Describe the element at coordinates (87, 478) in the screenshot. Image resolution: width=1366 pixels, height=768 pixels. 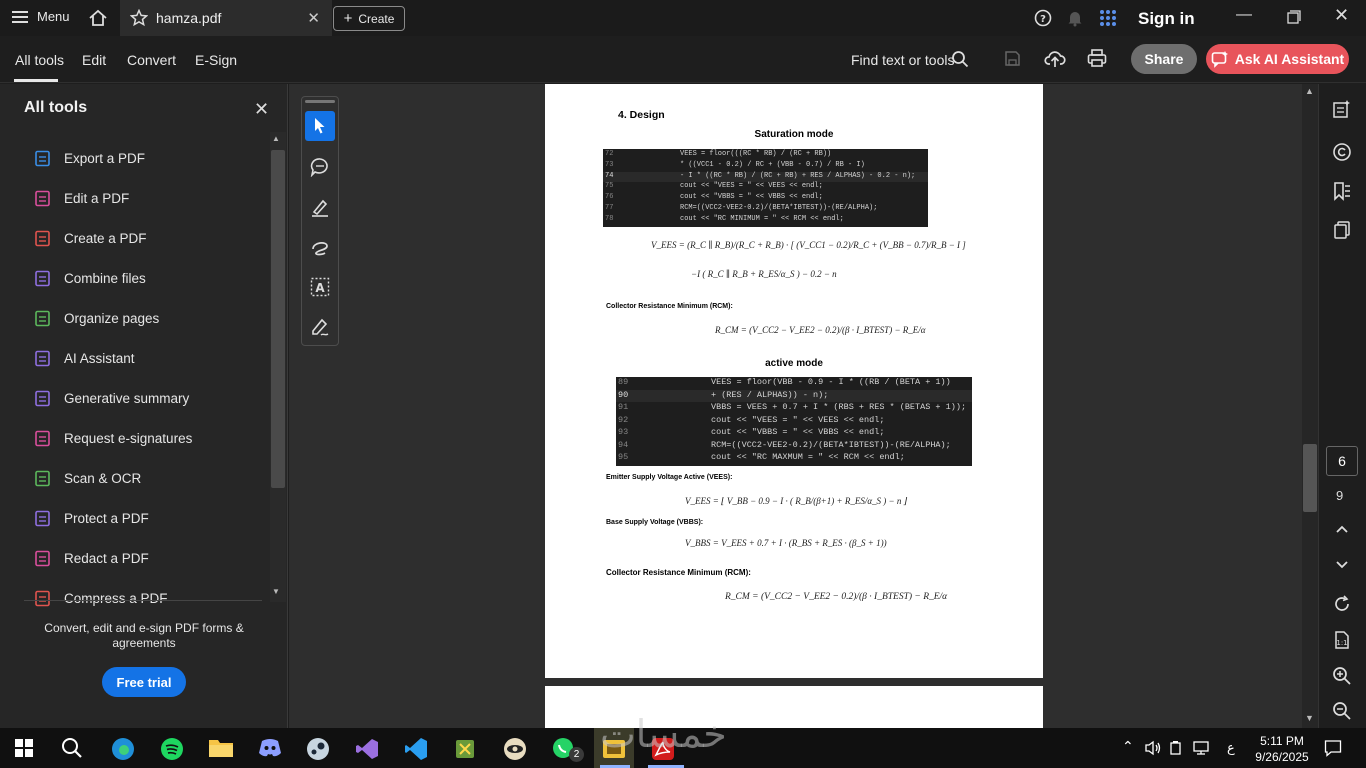
I see `tool-item-scan-ocr: Scan & OCR` at that location.